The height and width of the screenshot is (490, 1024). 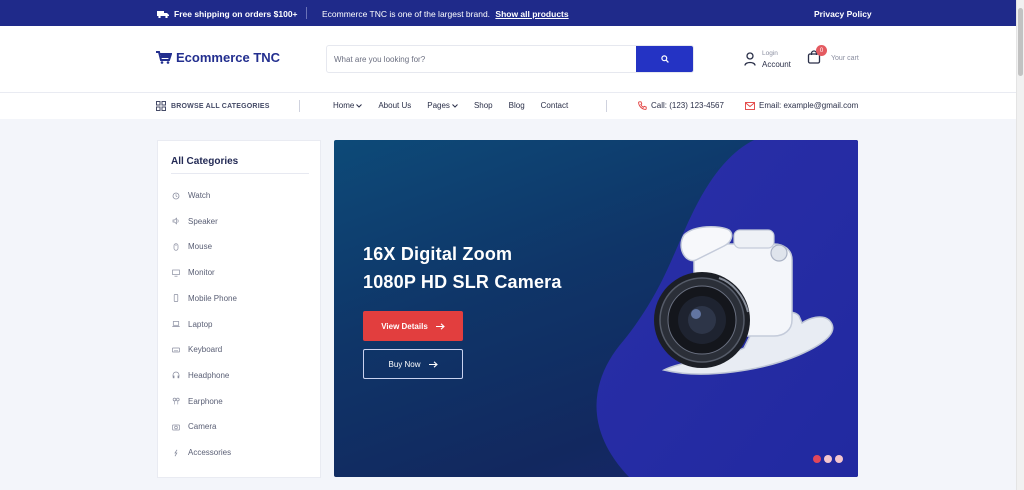 I want to click on category-item-laptop: Laptop, so click(x=192, y=324).